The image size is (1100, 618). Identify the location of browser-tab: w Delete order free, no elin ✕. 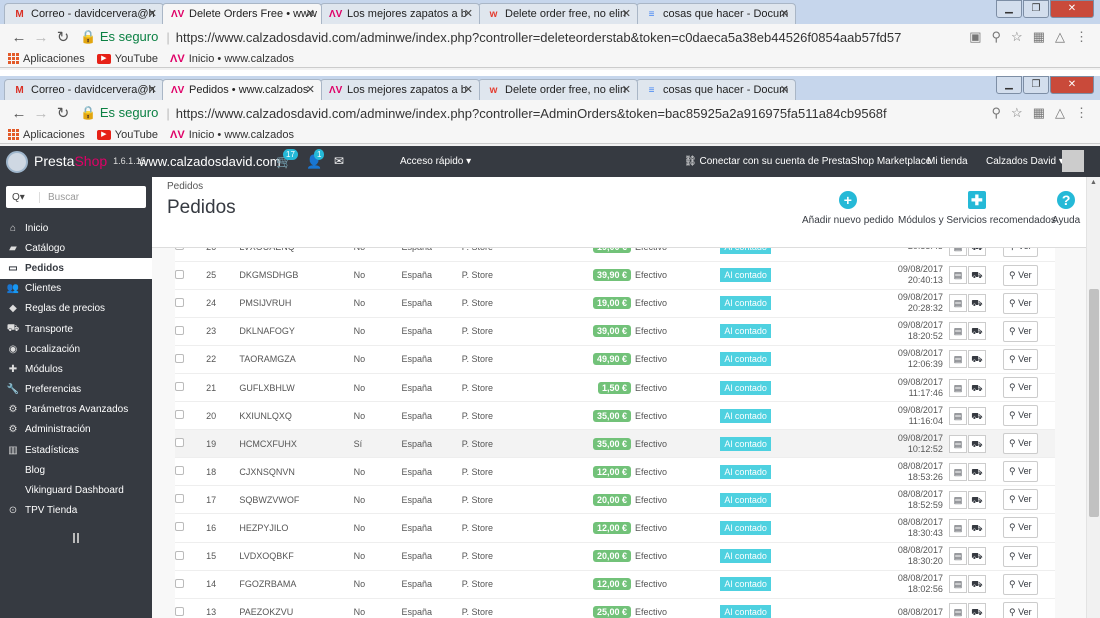
(558, 13).